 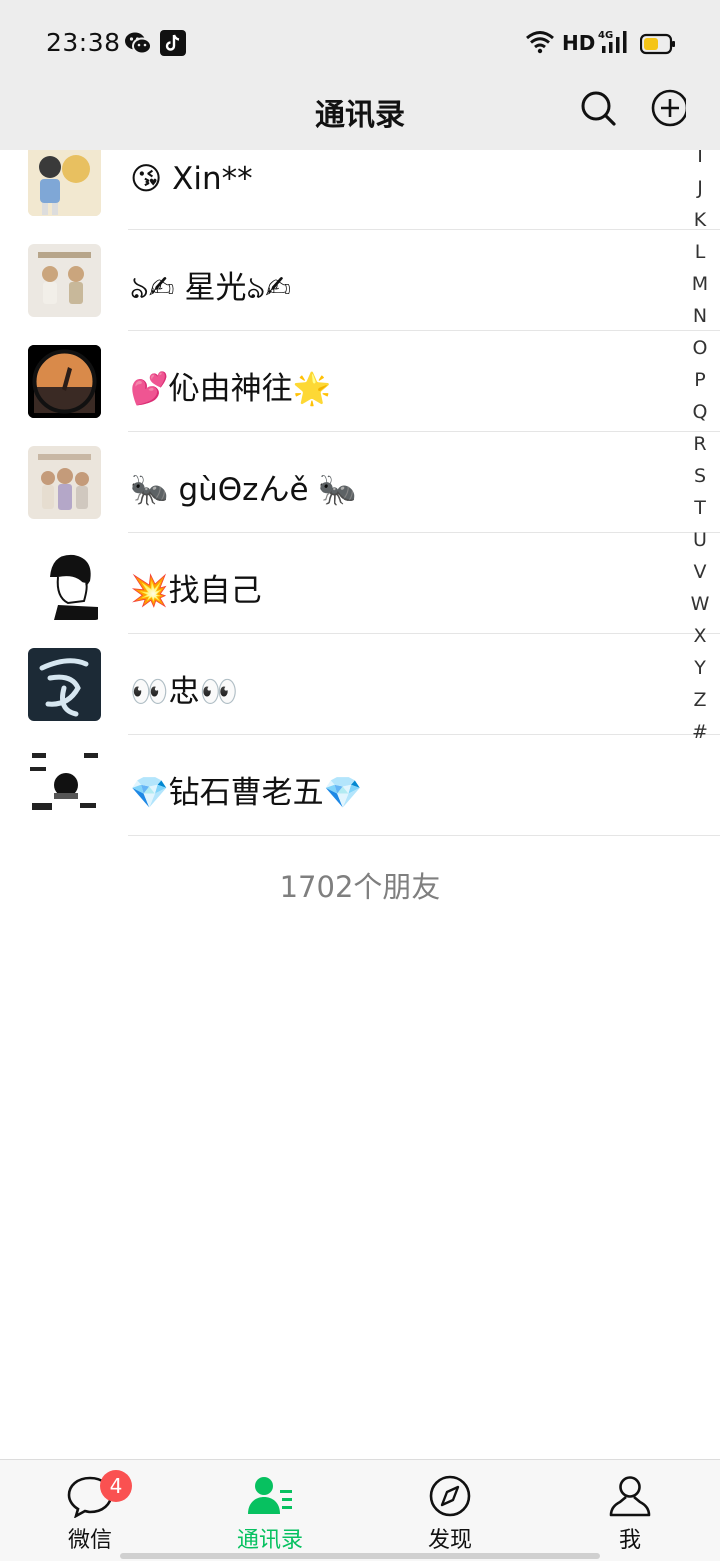 I want to click on index-letter: #, so click(x=700, y=732).